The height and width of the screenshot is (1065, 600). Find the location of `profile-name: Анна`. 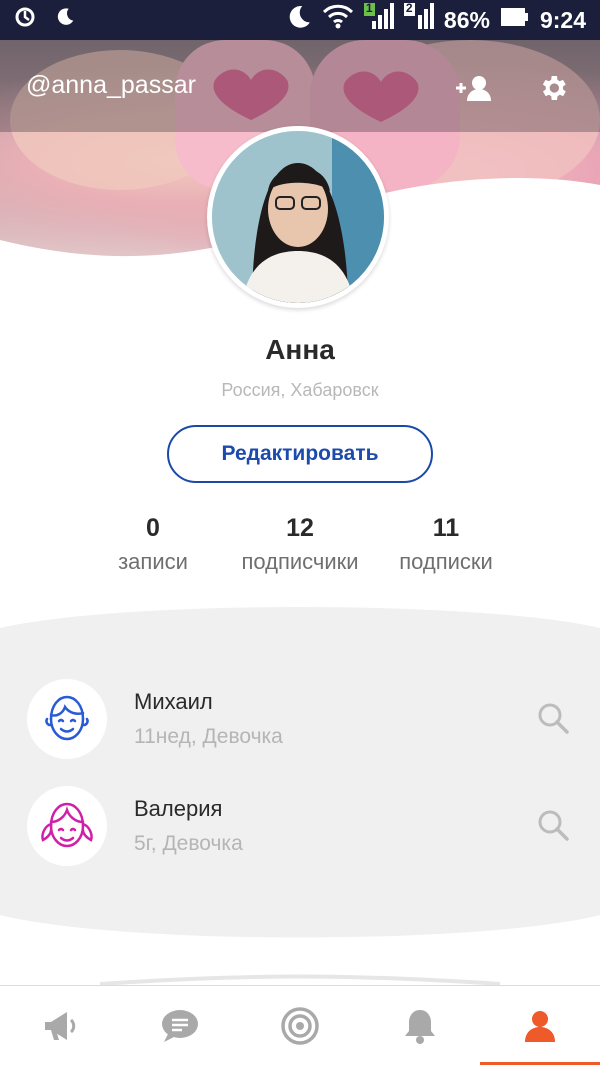

profile-name: Анна is located at coordinates (300, 349).